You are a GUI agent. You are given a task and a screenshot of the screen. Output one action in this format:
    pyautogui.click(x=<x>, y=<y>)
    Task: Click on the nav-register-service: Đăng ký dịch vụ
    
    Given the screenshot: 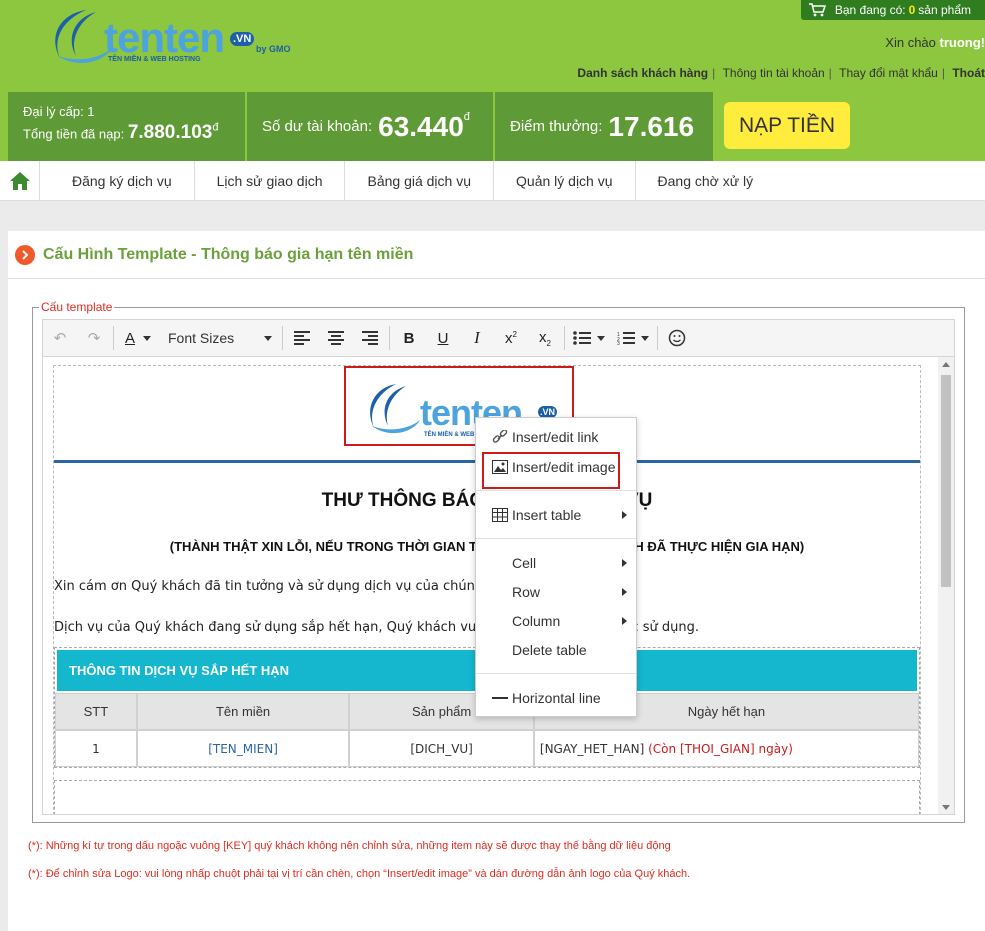 What is the action you would take?
    pyautogui.click(x=117, y=180)
    